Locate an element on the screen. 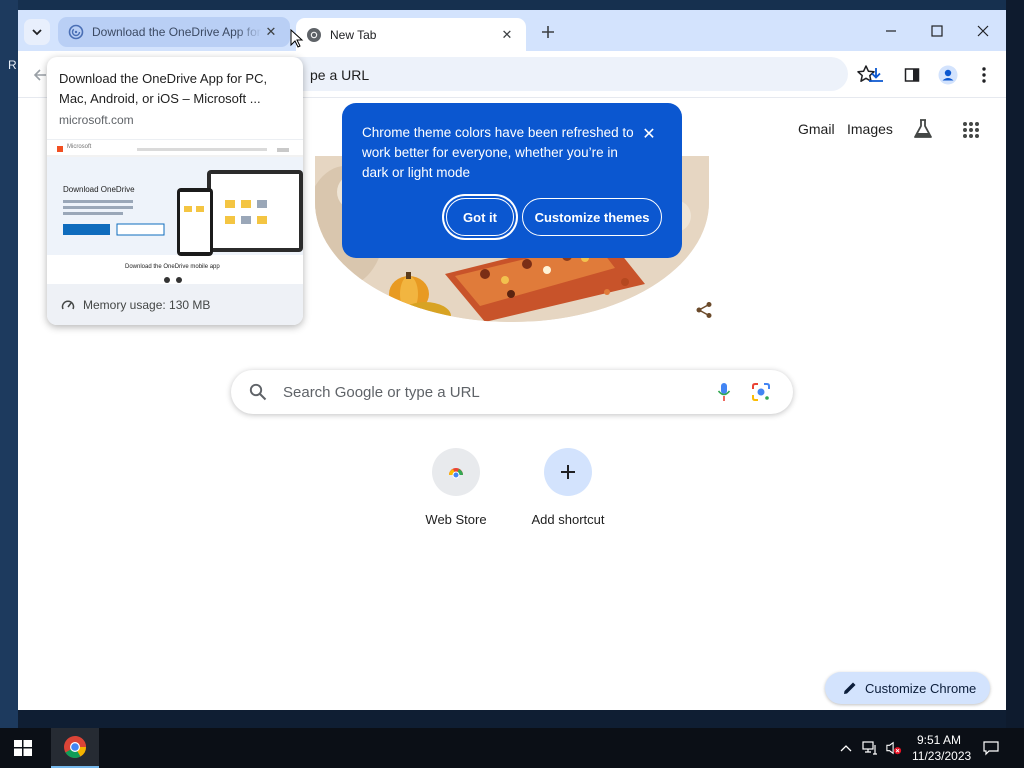  maximize-button is located at coordinates (937, 31).